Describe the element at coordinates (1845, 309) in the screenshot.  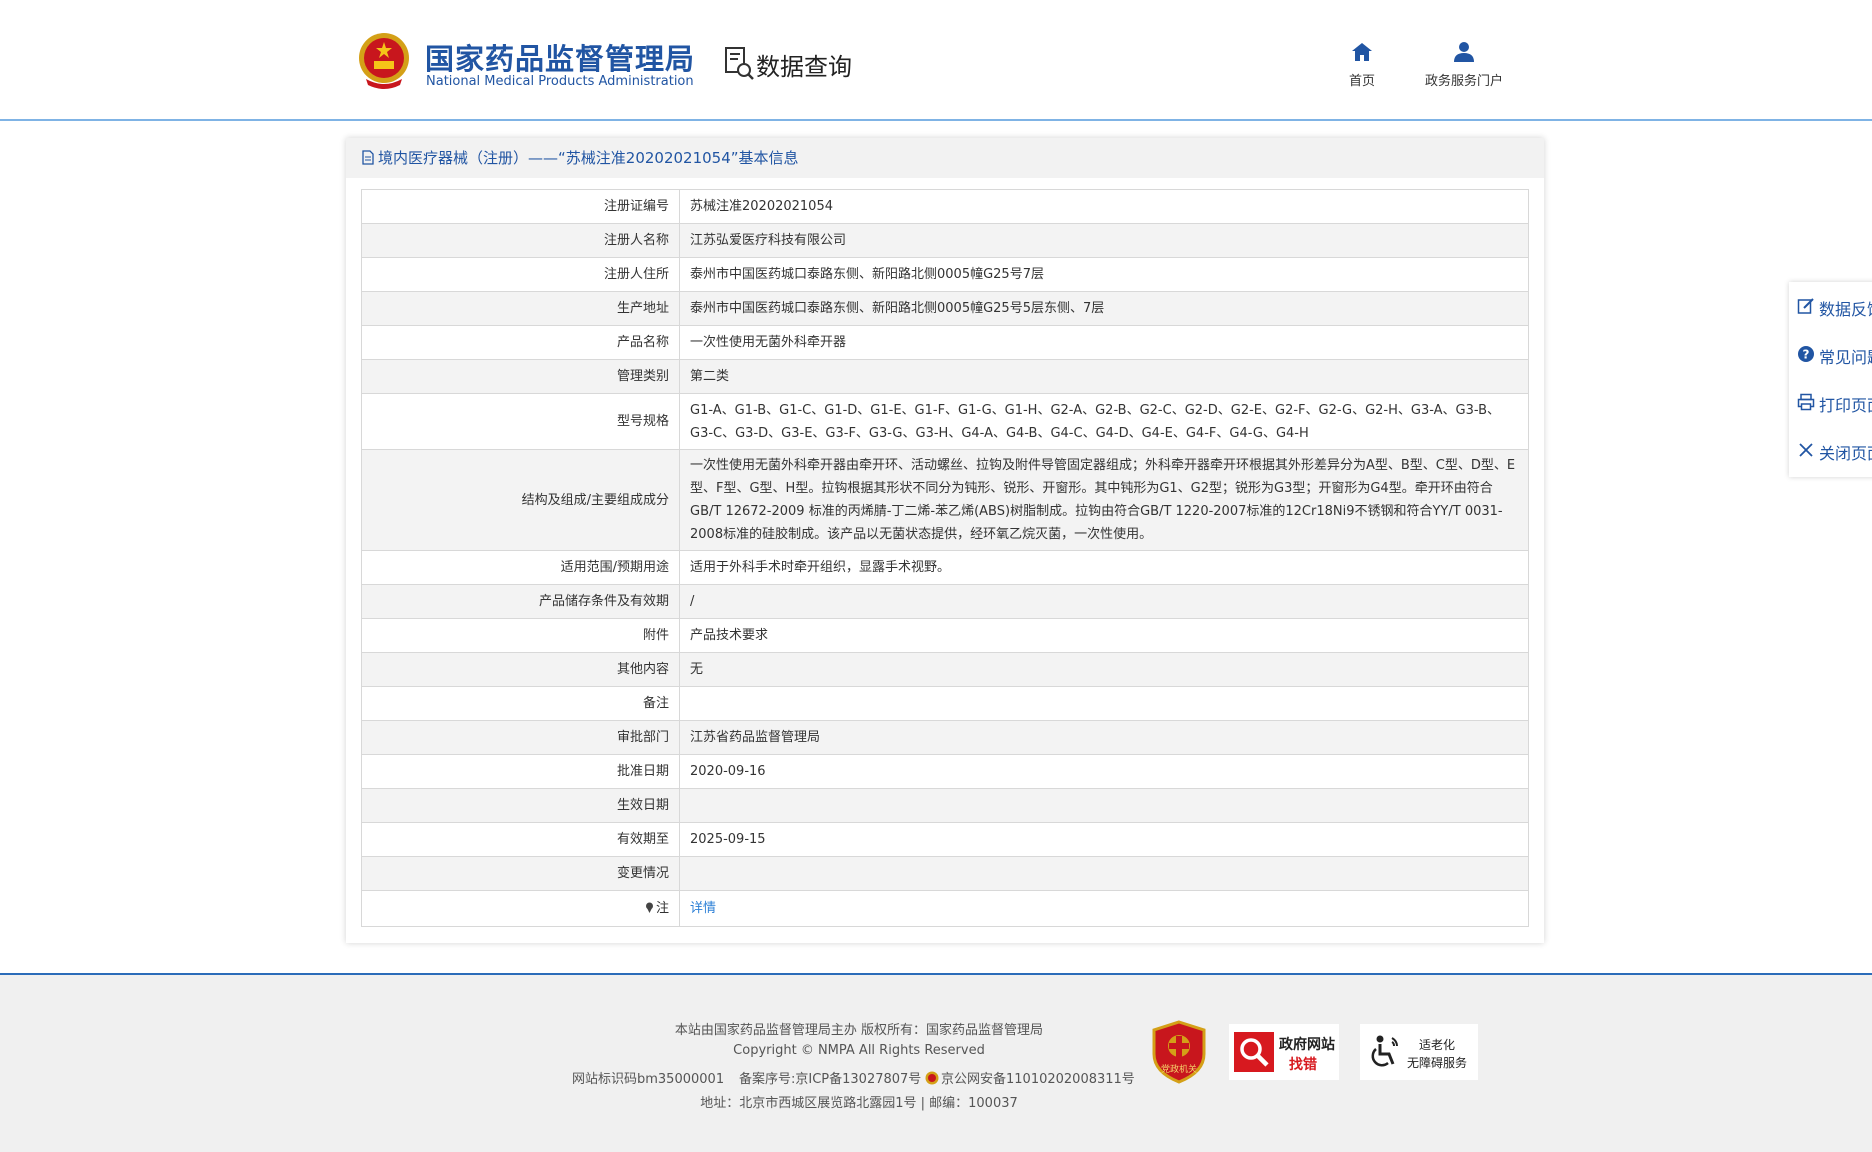
I see `feedback-label: 数据反馈` at that location.